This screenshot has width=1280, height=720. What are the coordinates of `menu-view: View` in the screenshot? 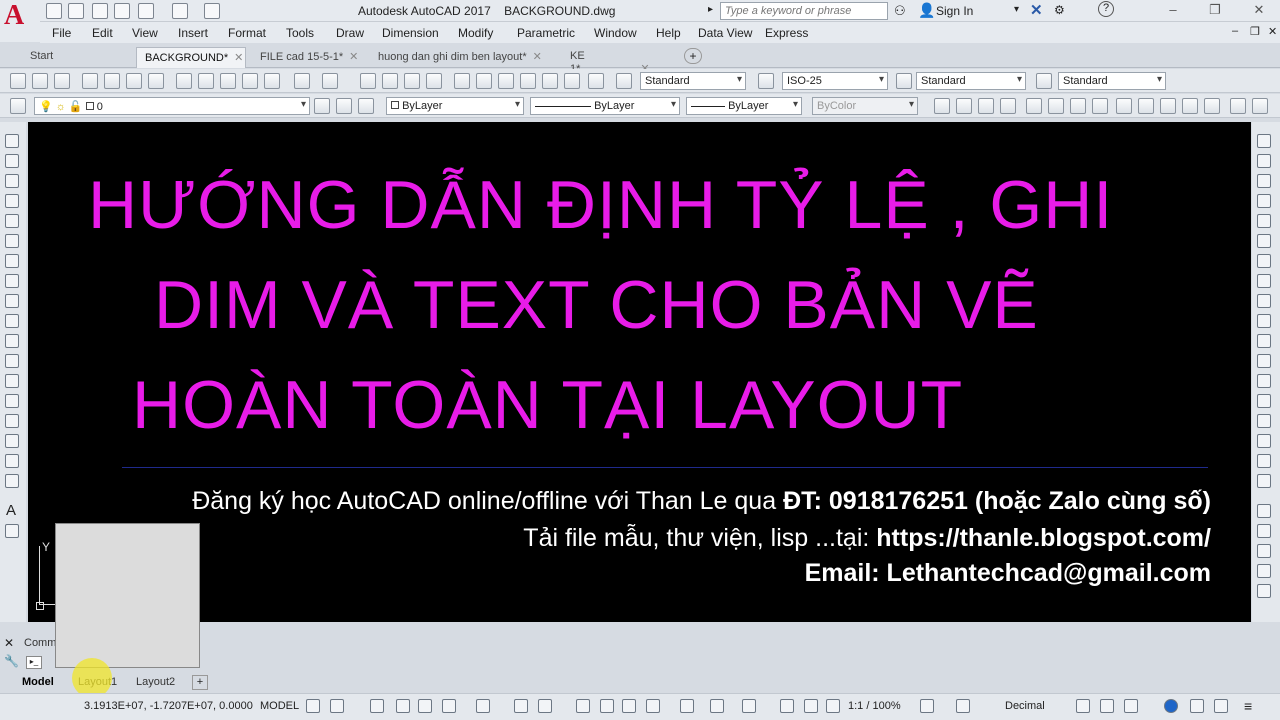 It's located at (145, 33).